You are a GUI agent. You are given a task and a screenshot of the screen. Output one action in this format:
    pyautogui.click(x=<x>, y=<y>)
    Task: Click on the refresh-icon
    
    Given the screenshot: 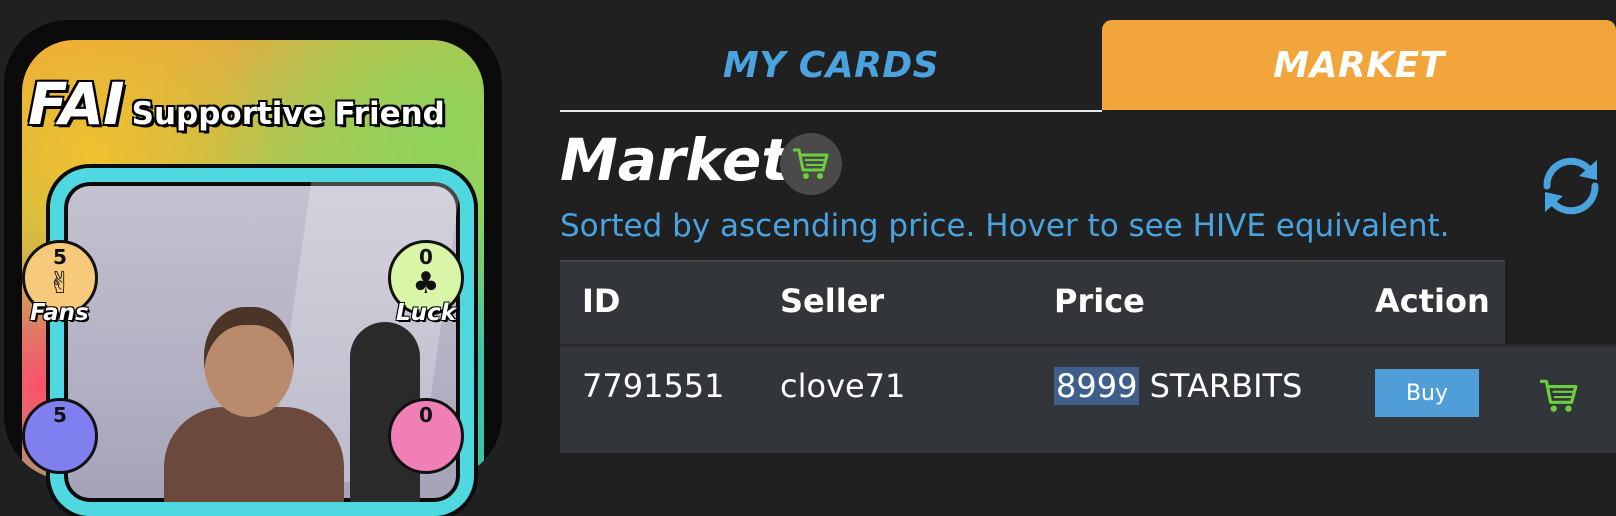 What is the action you would take?
    pyautogui.click(x=1571, y=186)
    